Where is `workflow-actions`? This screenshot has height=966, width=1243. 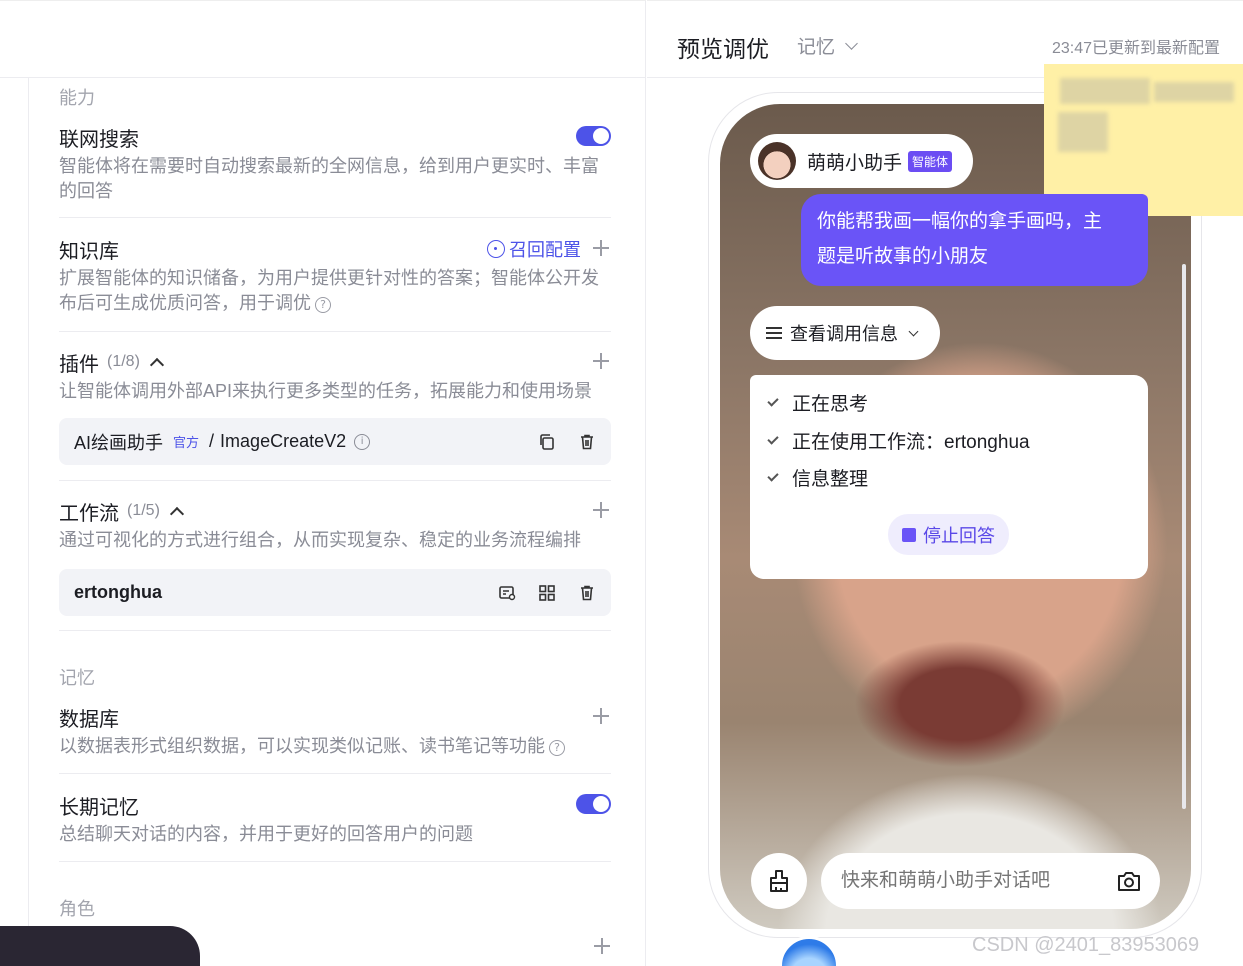
workflow-actions is located at coordinates (547, 593).